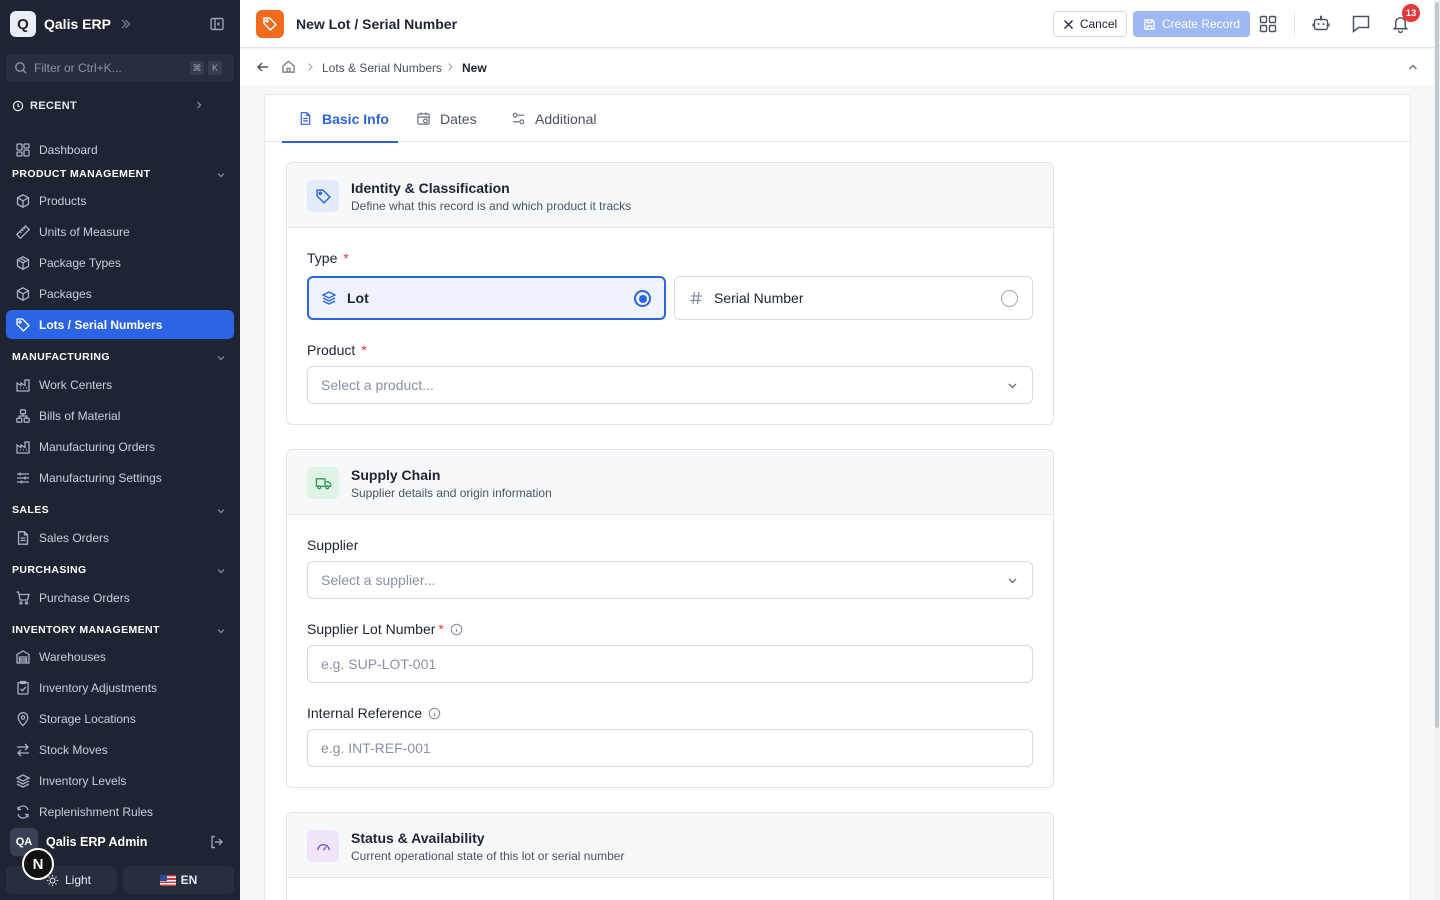 Image resolution: width=1440 pixels, height=900 pixels. I want to click on tab-basic-info: Basic Info, so click(340, 119).